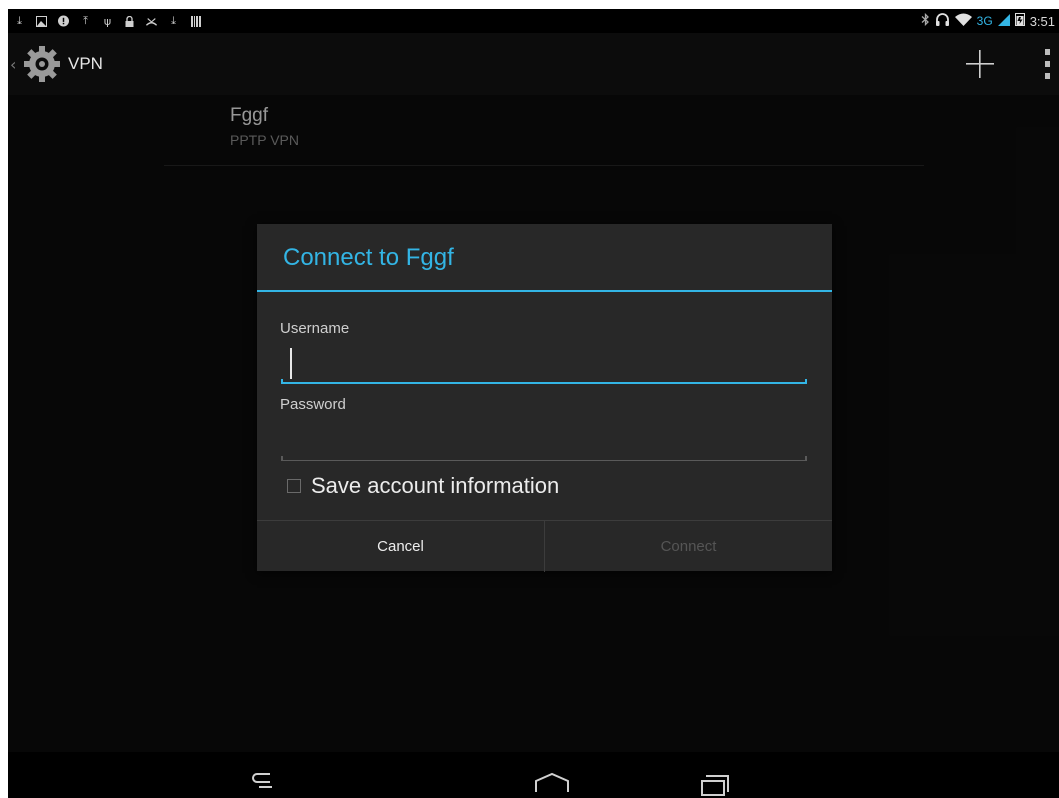  I want to click on password-underline, so click(544, 458).